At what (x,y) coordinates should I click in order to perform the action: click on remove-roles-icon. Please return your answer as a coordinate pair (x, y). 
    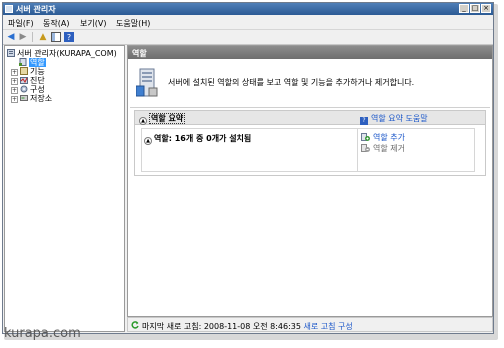
    Looking at the image, I should click on (365, 148).